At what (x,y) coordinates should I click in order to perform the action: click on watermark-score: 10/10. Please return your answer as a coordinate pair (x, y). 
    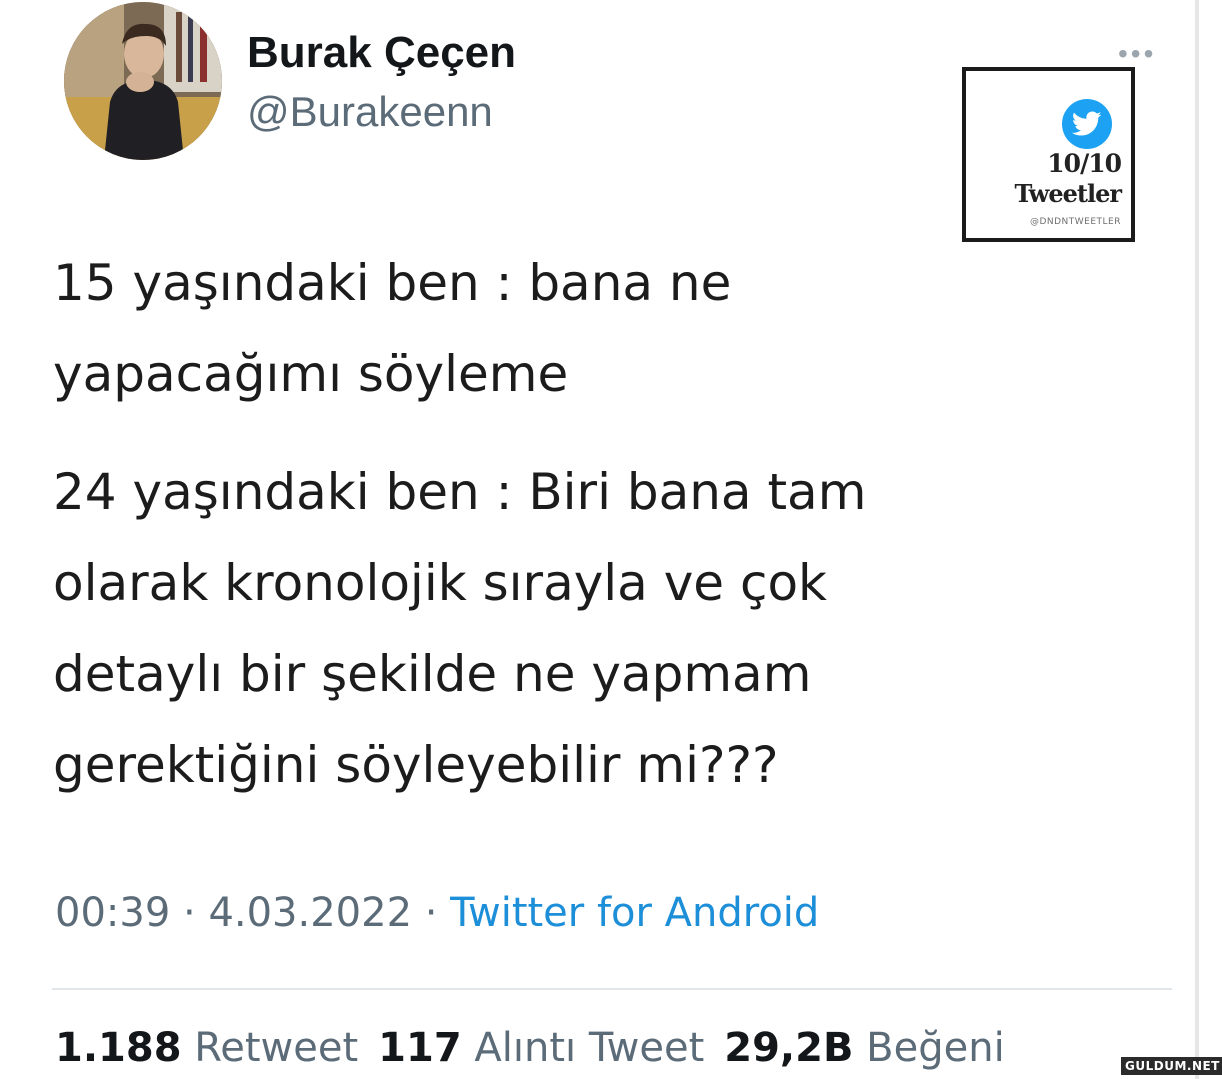
    Looking at the image, I should click on (1084, 163).